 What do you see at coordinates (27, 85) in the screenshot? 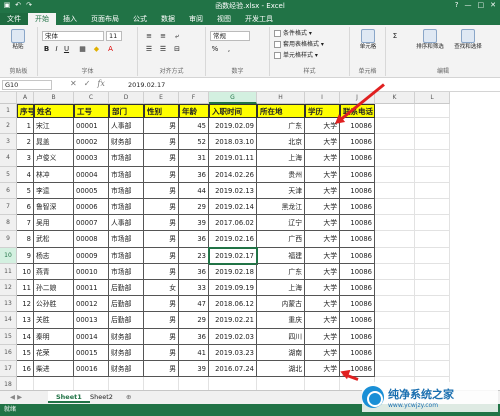
I see `name-box: G10` at bounding box center [27, 85].